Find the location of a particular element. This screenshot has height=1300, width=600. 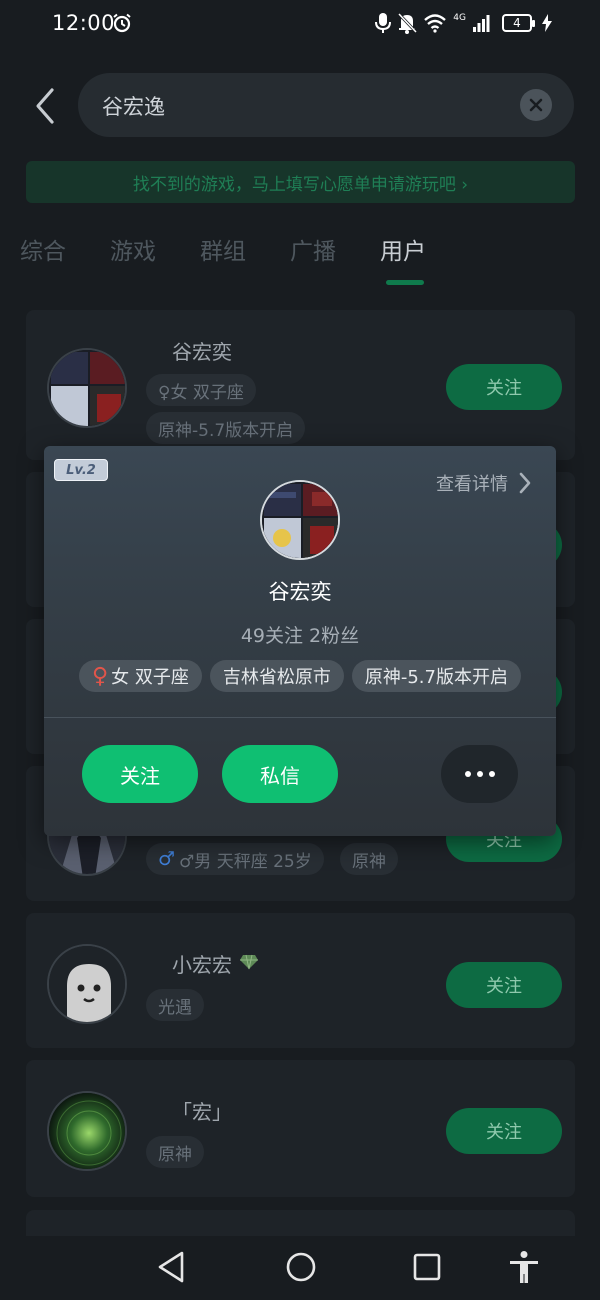

nav-back-icon is located at coordinates (171, 1267).